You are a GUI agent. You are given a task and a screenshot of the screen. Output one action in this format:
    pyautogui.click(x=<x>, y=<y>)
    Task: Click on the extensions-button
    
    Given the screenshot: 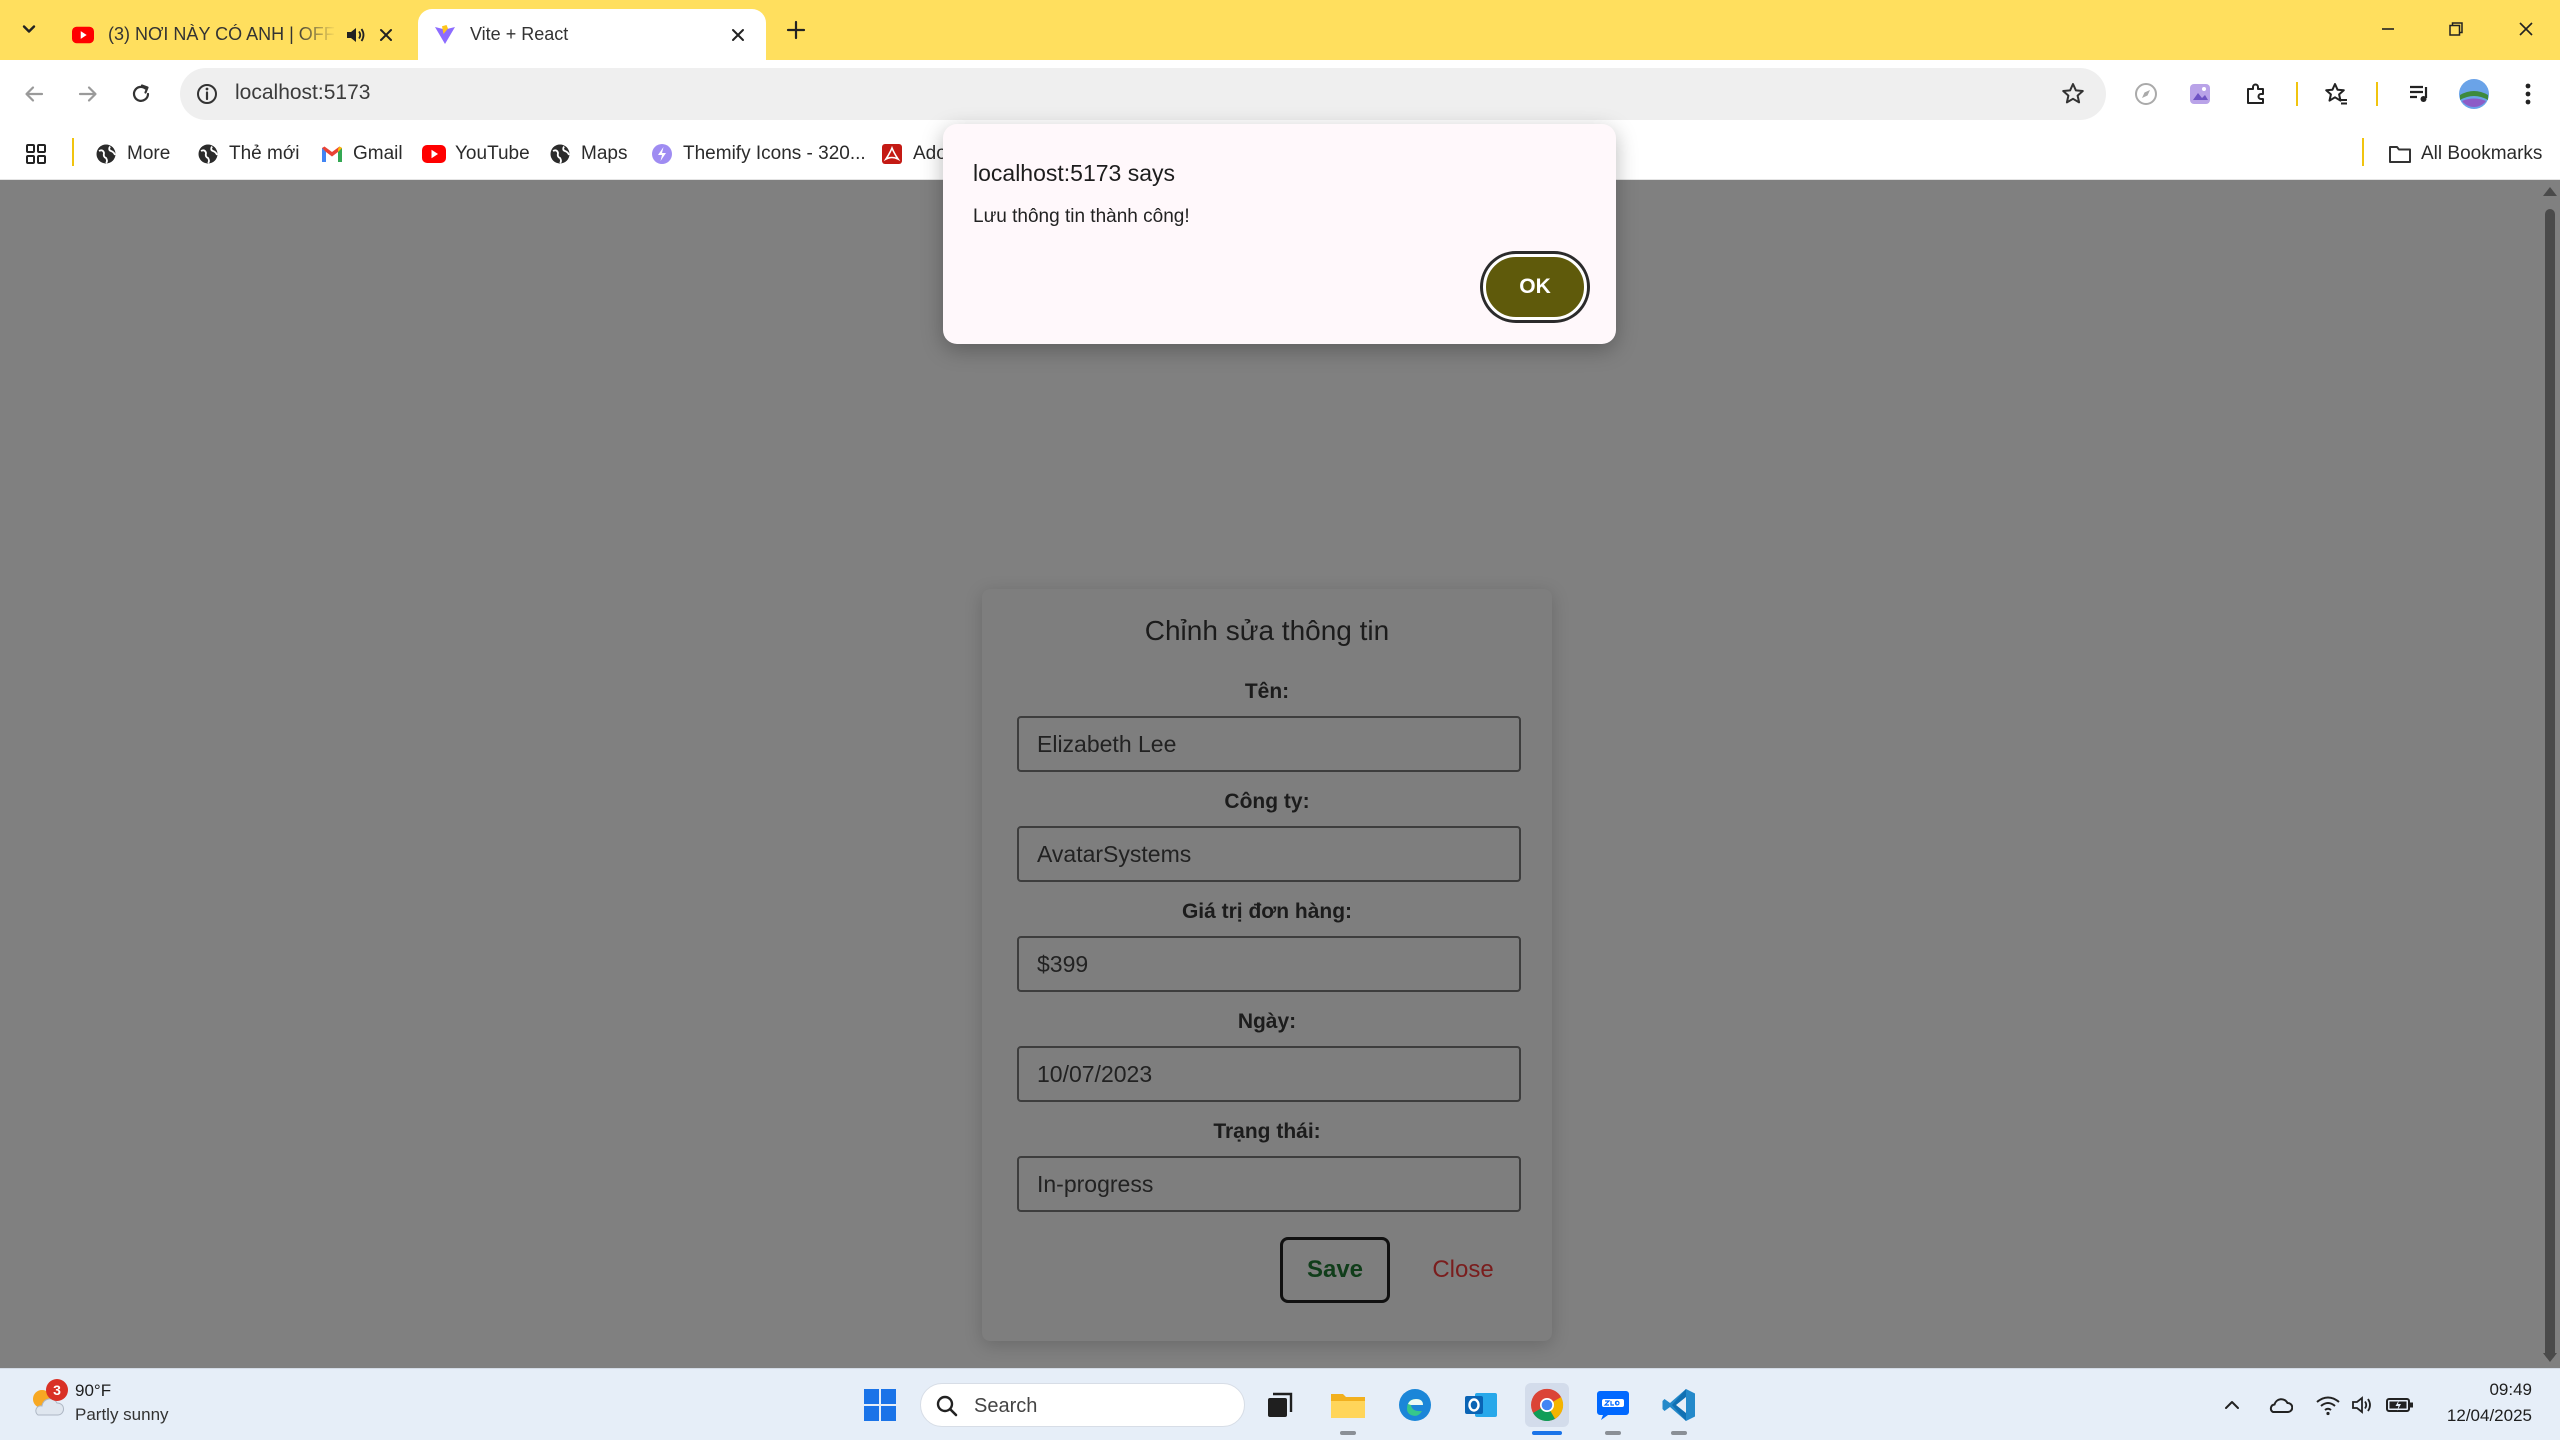 What is the action you would take?
    pyautogui.click(x=2256, y=94)
    